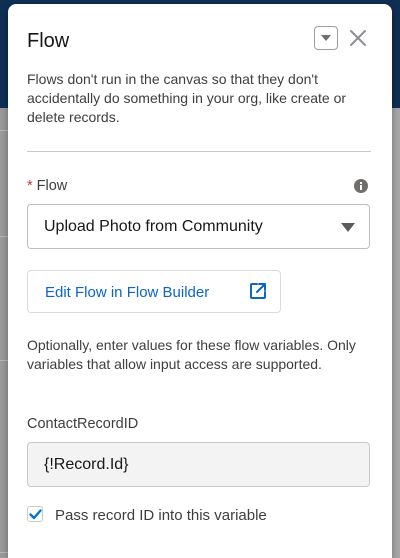  I want to click on variable-label: ContactRecordID, so click(83, 424).